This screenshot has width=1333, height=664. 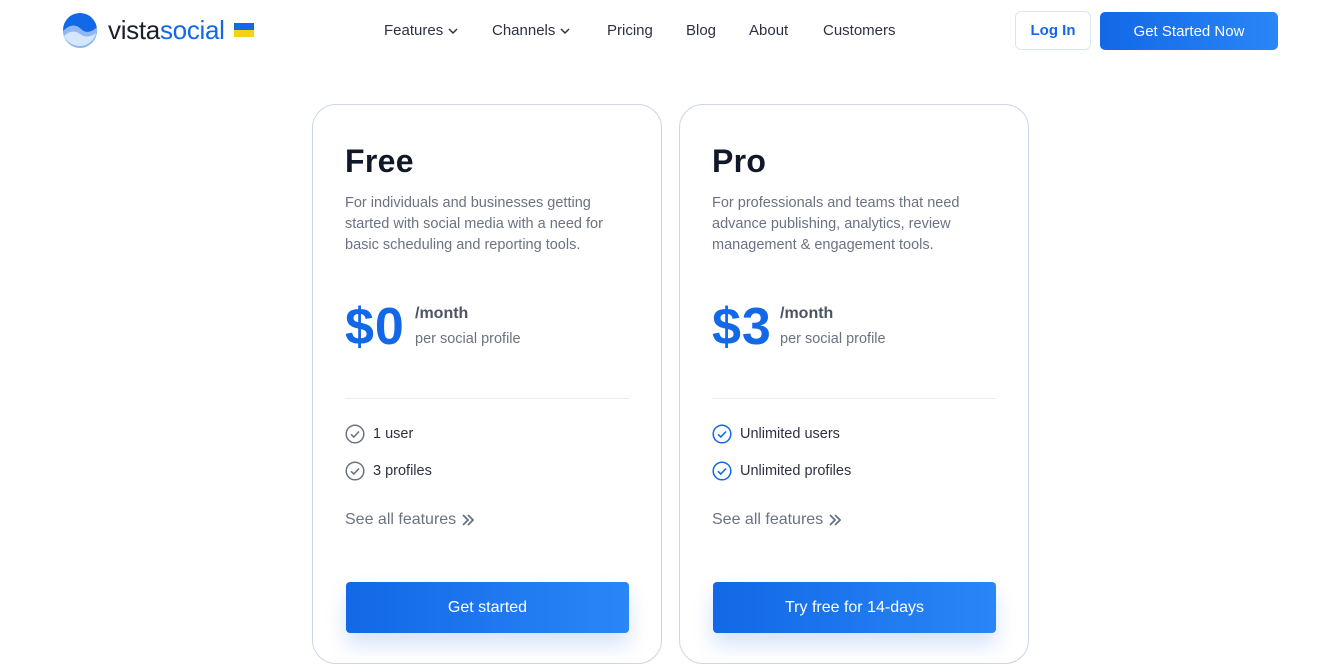 What do you see at coordinates (414, 30) in the screenshot?
I see `nav-item-label: Features` at bounding box center [414, 30].